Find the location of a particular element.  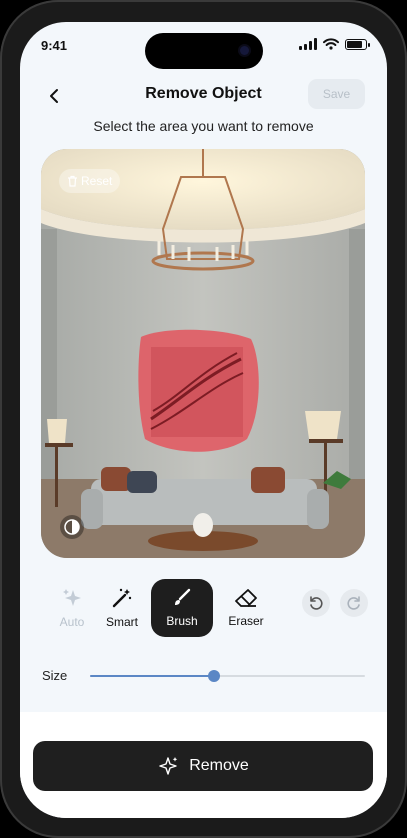

tool-smart-label: Smart is located at coordinates (121, 622).